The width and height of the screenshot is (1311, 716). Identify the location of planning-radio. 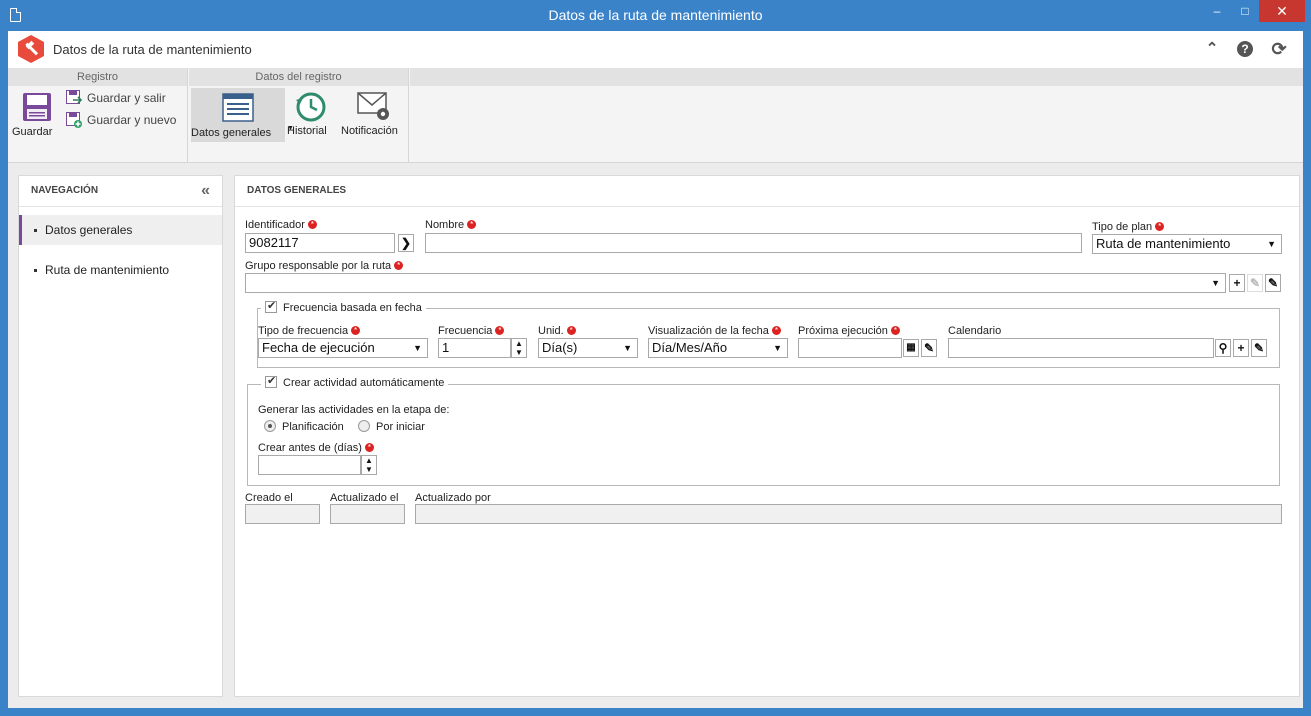
(270, 426).